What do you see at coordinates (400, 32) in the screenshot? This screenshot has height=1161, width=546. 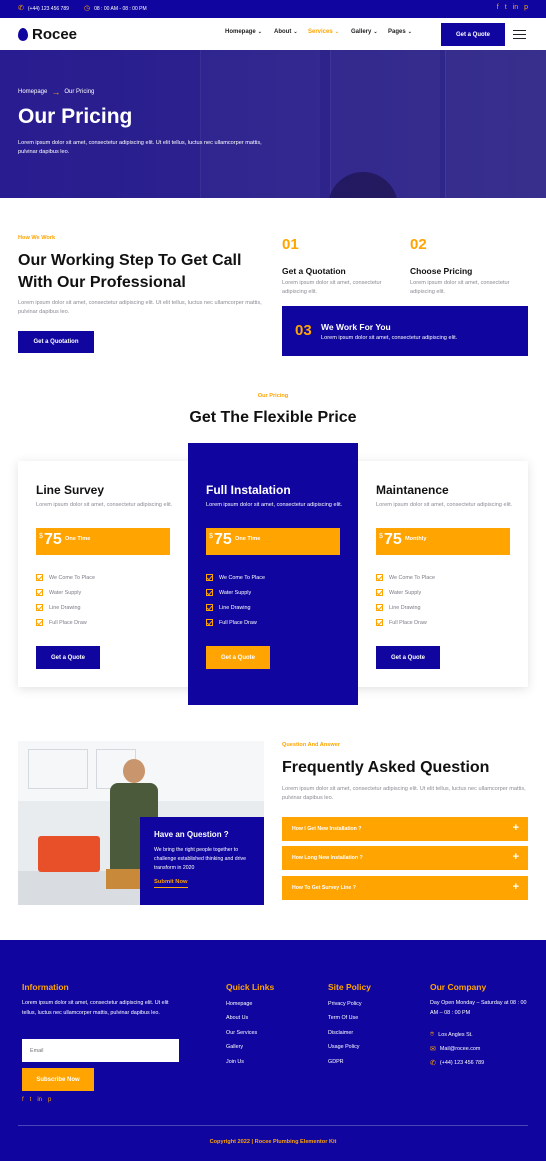 I see `nav-pages: Pages ⌄` at bounding box center [400, 32].